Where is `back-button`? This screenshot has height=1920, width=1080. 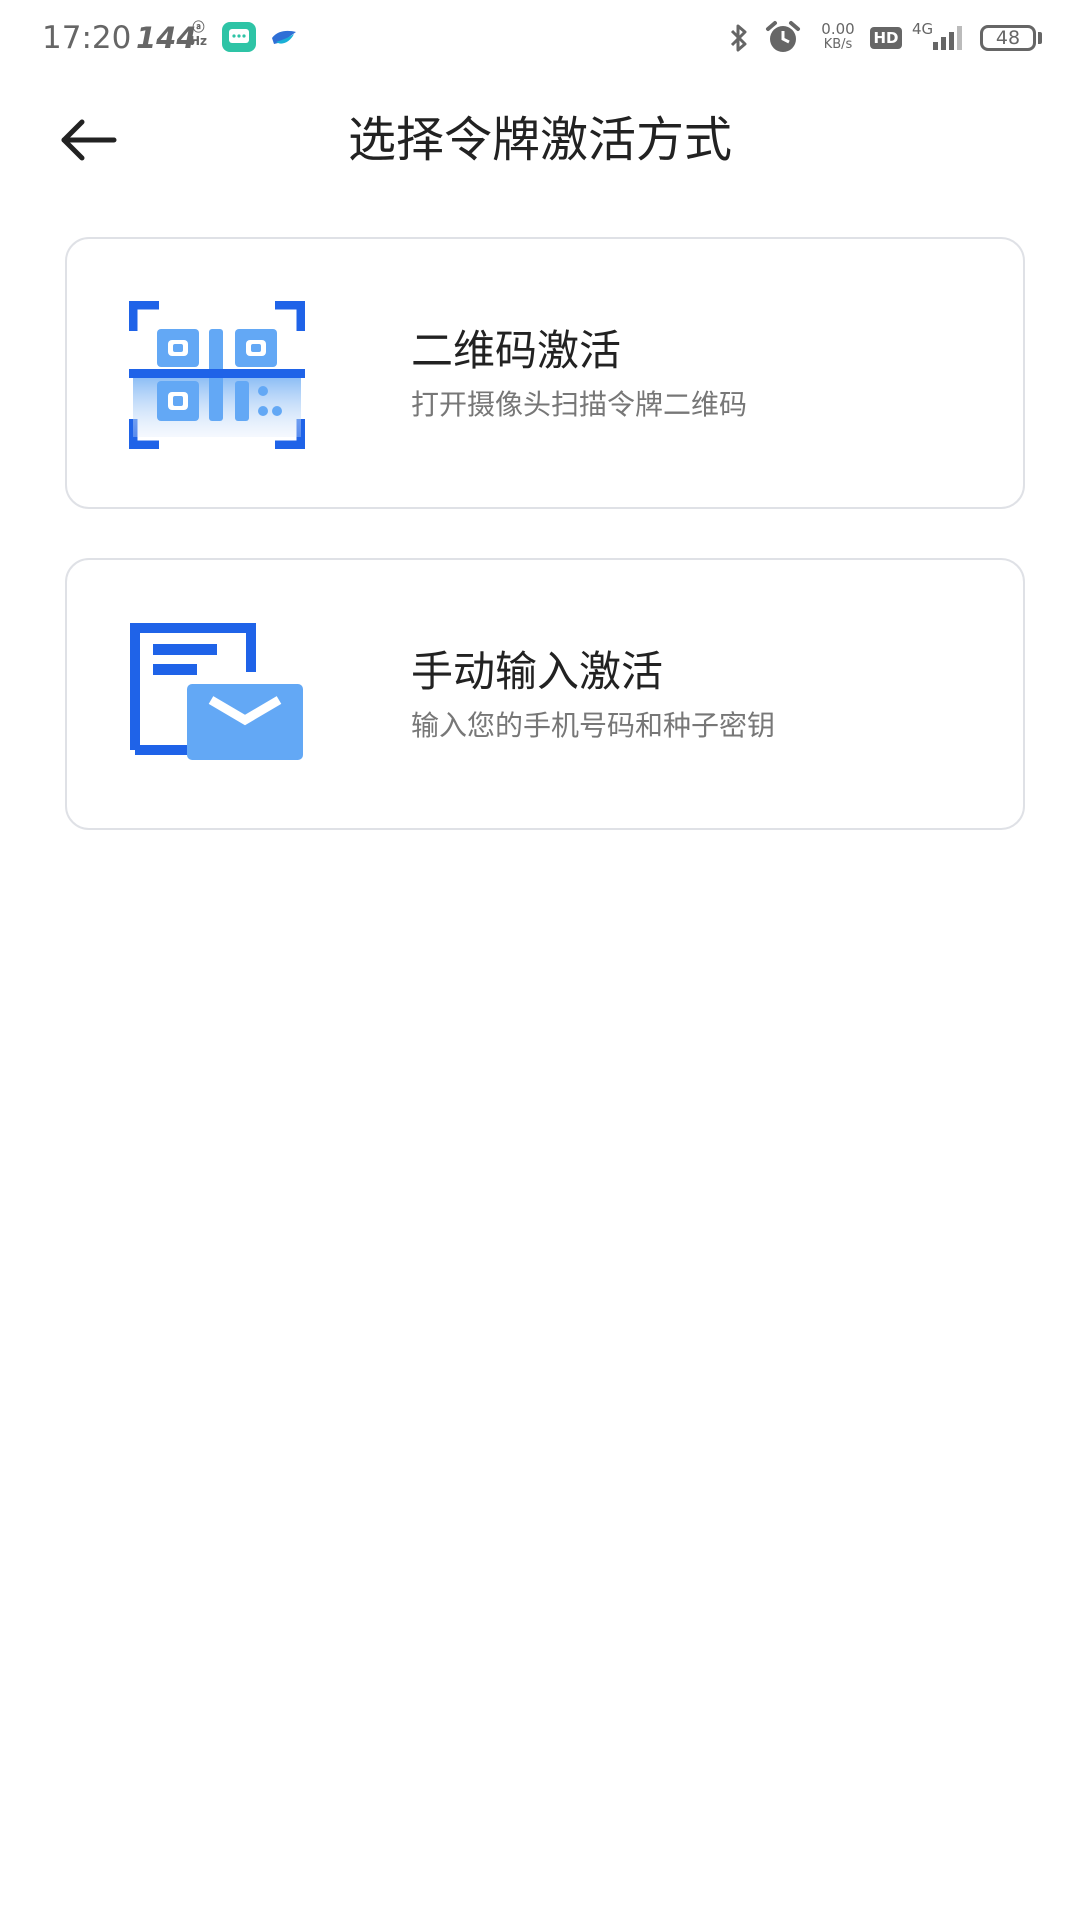 back-button is located at coordinates (89, 140).